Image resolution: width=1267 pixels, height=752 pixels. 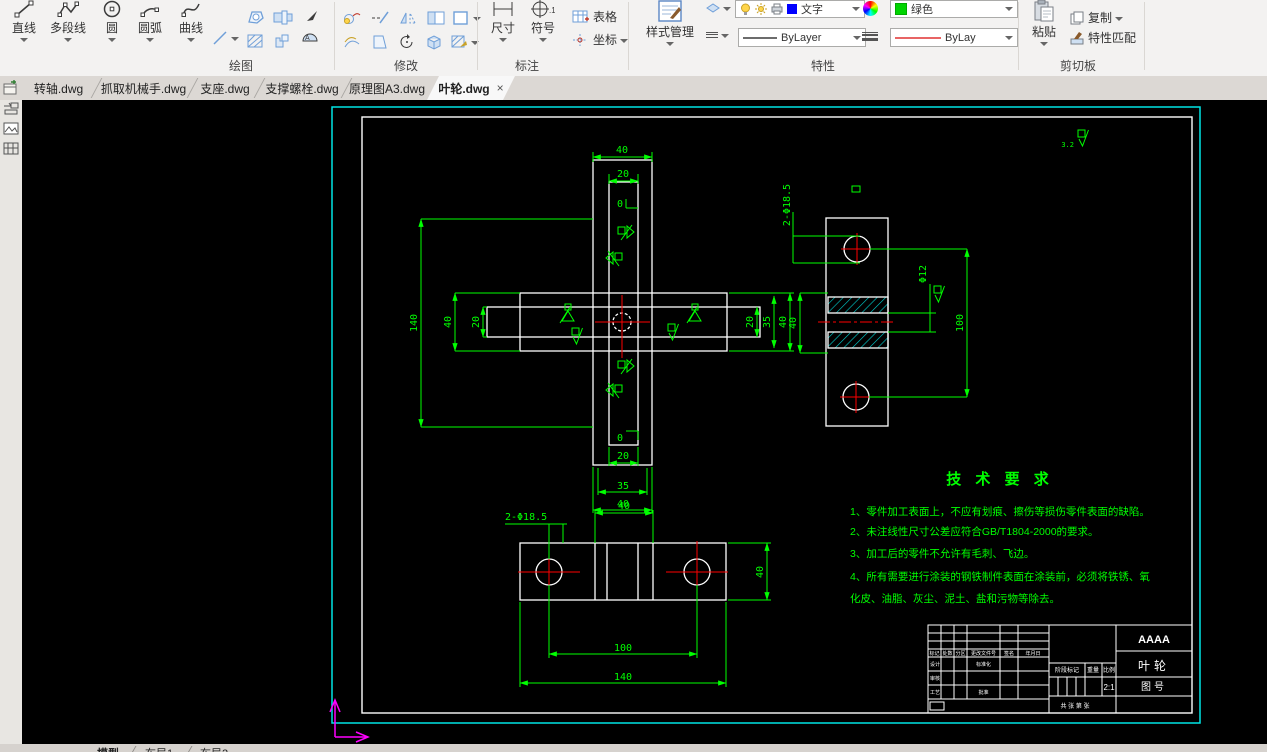 I want to click on wipeout-button: A, so click(x=310, y=41).